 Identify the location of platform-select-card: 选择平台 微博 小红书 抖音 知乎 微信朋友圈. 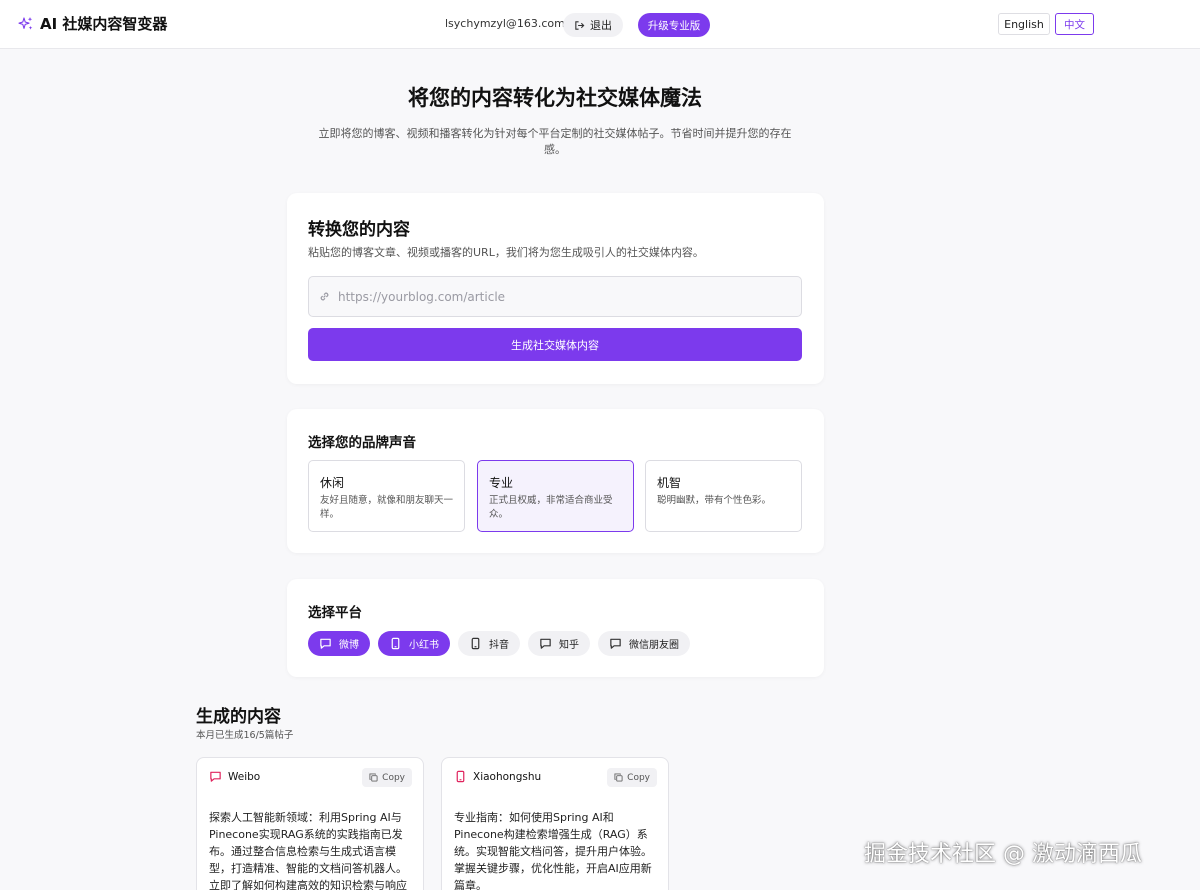
(555, 628).